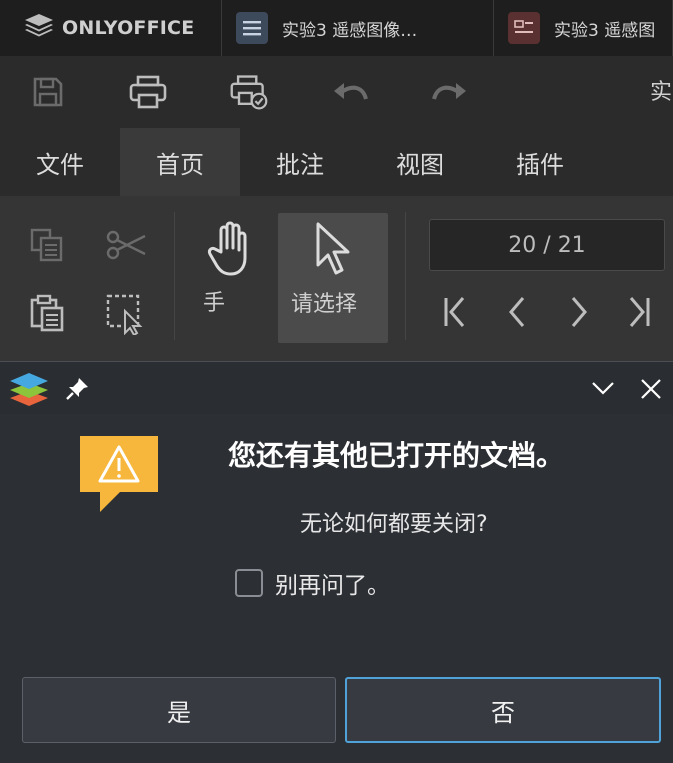  What do you see at coordinates (603, 390) in the screenshot?
I see `collapse-chevron-icon` at bounding box center [603, 390].